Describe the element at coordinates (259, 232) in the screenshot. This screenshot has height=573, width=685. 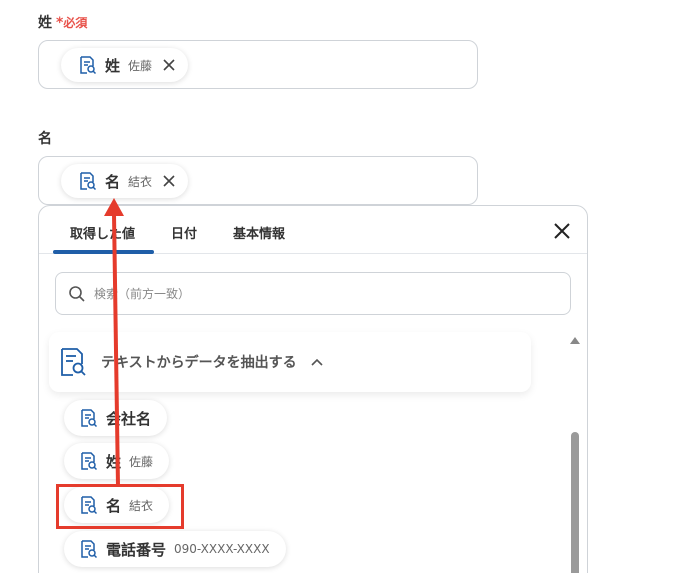
I see `tab-basic-info: 基本情報` at that location.